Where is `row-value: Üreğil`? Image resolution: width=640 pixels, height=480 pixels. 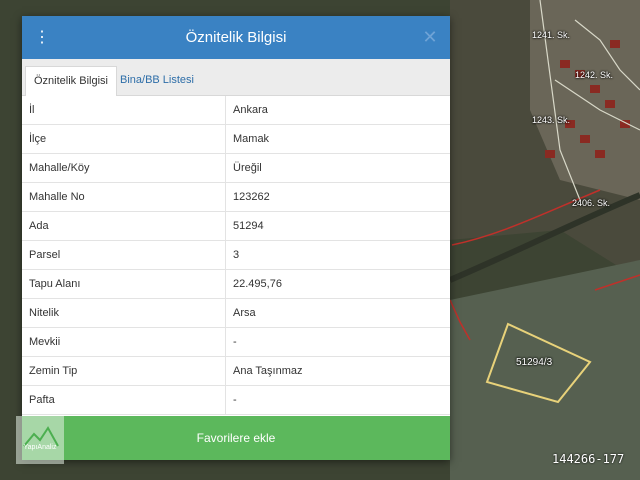 row-value: Üreğil is located at coordinates (337, 168).